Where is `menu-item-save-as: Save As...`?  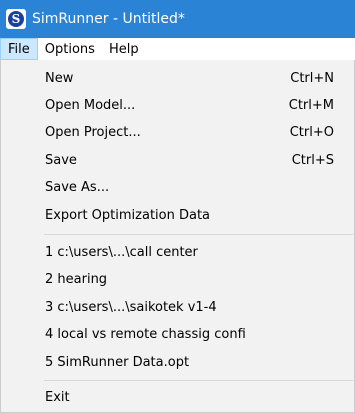 menu-item-save-as: Save As... is located at coordinates (177, 187).